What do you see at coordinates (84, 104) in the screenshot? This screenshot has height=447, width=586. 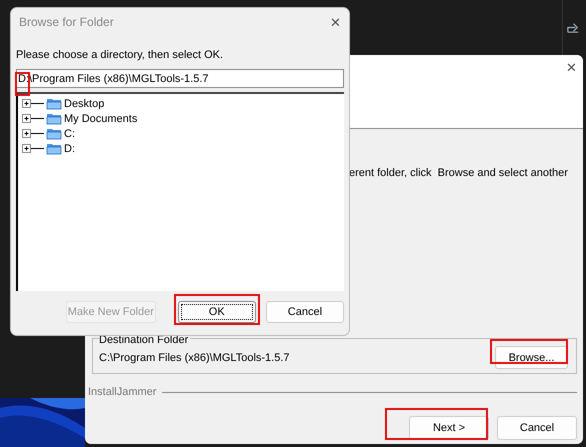 I see `tree-item: Desktop` at bounding box center [84, 104].